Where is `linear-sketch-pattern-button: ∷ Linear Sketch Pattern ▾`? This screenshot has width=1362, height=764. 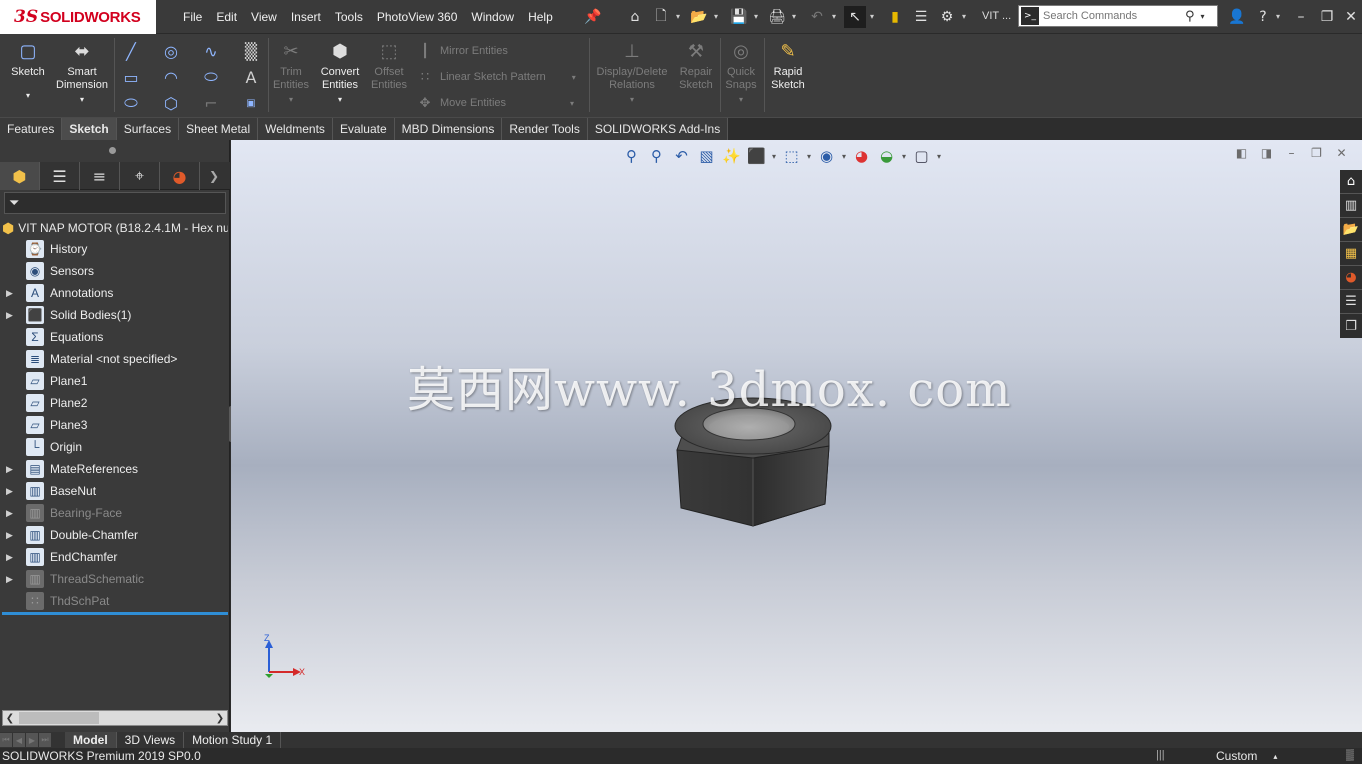
linear-sketch-pattern-button: ∷ Linear Sketch Pattern ▾ is located at coordinates (496, 77).